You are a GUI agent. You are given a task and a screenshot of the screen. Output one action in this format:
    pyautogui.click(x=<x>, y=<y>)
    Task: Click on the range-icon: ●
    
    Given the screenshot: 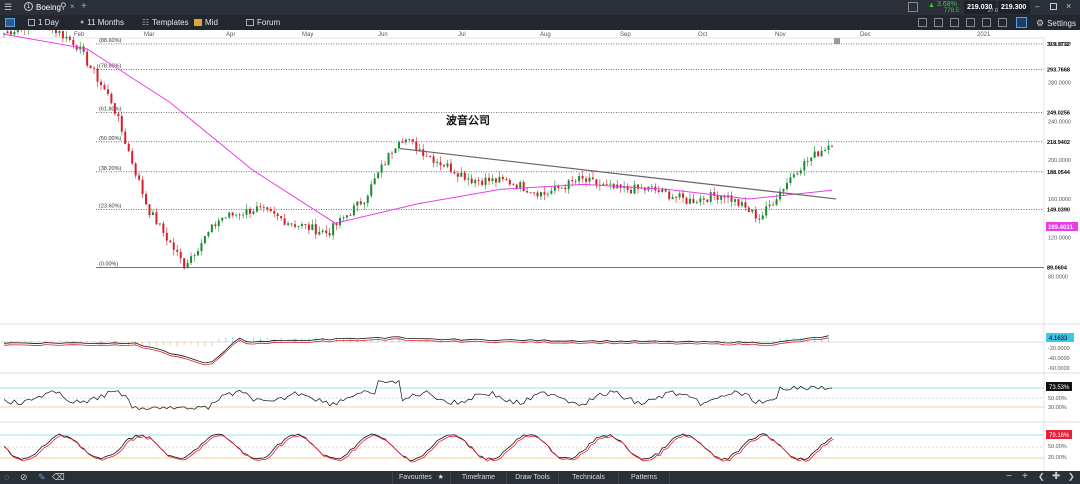 What is the action you would take?
    pyautogui.click(x=82, y=22)
    